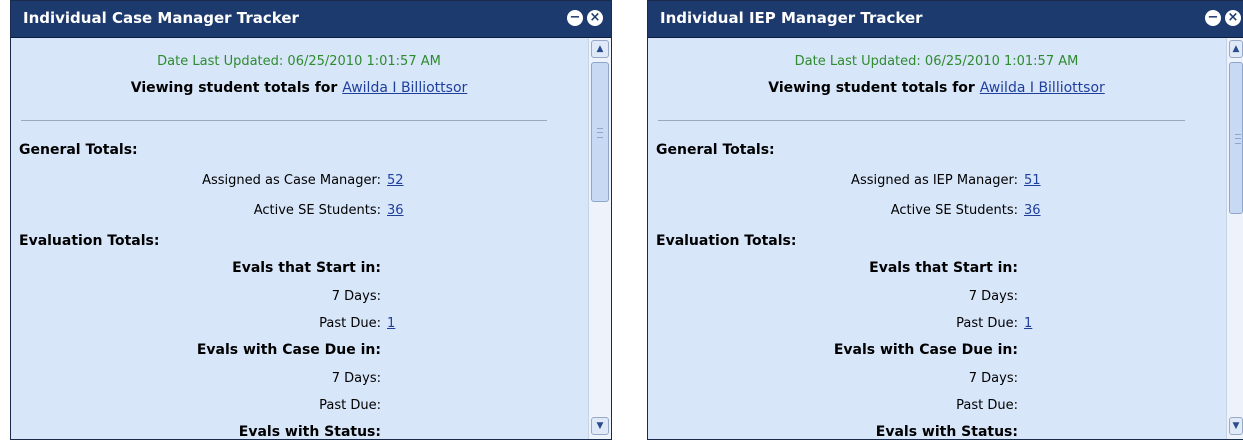 The image size is (1243, 440). Describe the element at coordinates (161, 18) in the screenshot. I see `panel-title: Individual Case Manager Tracker` at that location.